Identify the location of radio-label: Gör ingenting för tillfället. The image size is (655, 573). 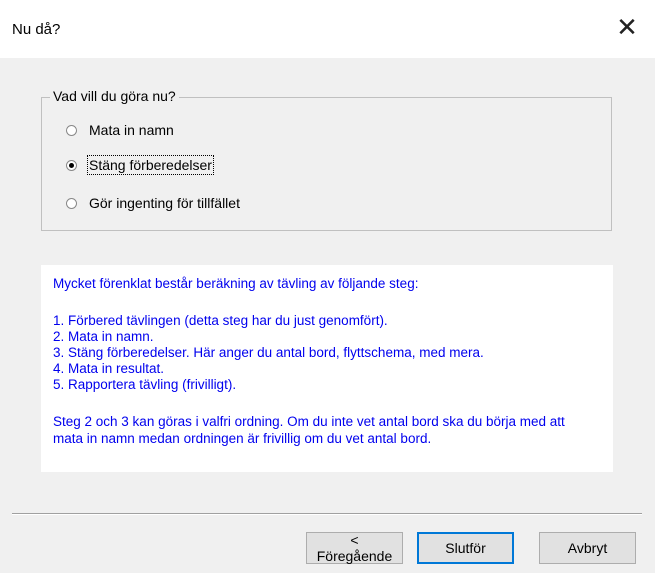
(164, 203).